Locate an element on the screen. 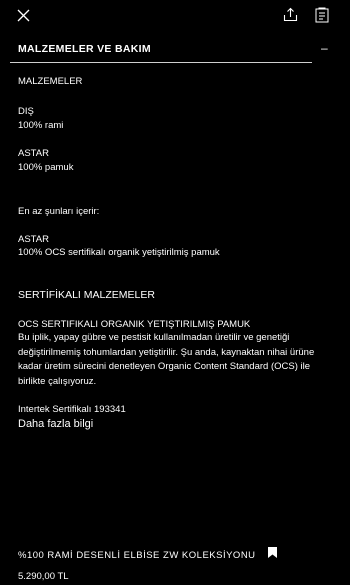 The image size is (350, 585). more-info-link: Daha fazla bilgi is located at coordinates (55, 424).